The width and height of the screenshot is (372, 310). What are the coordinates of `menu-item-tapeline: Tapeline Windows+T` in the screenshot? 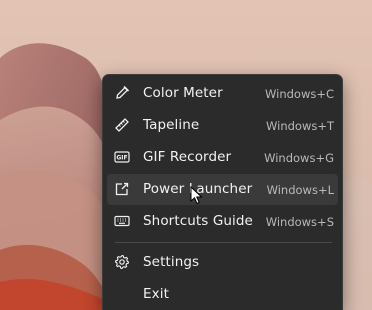 It's located at (222, 125).